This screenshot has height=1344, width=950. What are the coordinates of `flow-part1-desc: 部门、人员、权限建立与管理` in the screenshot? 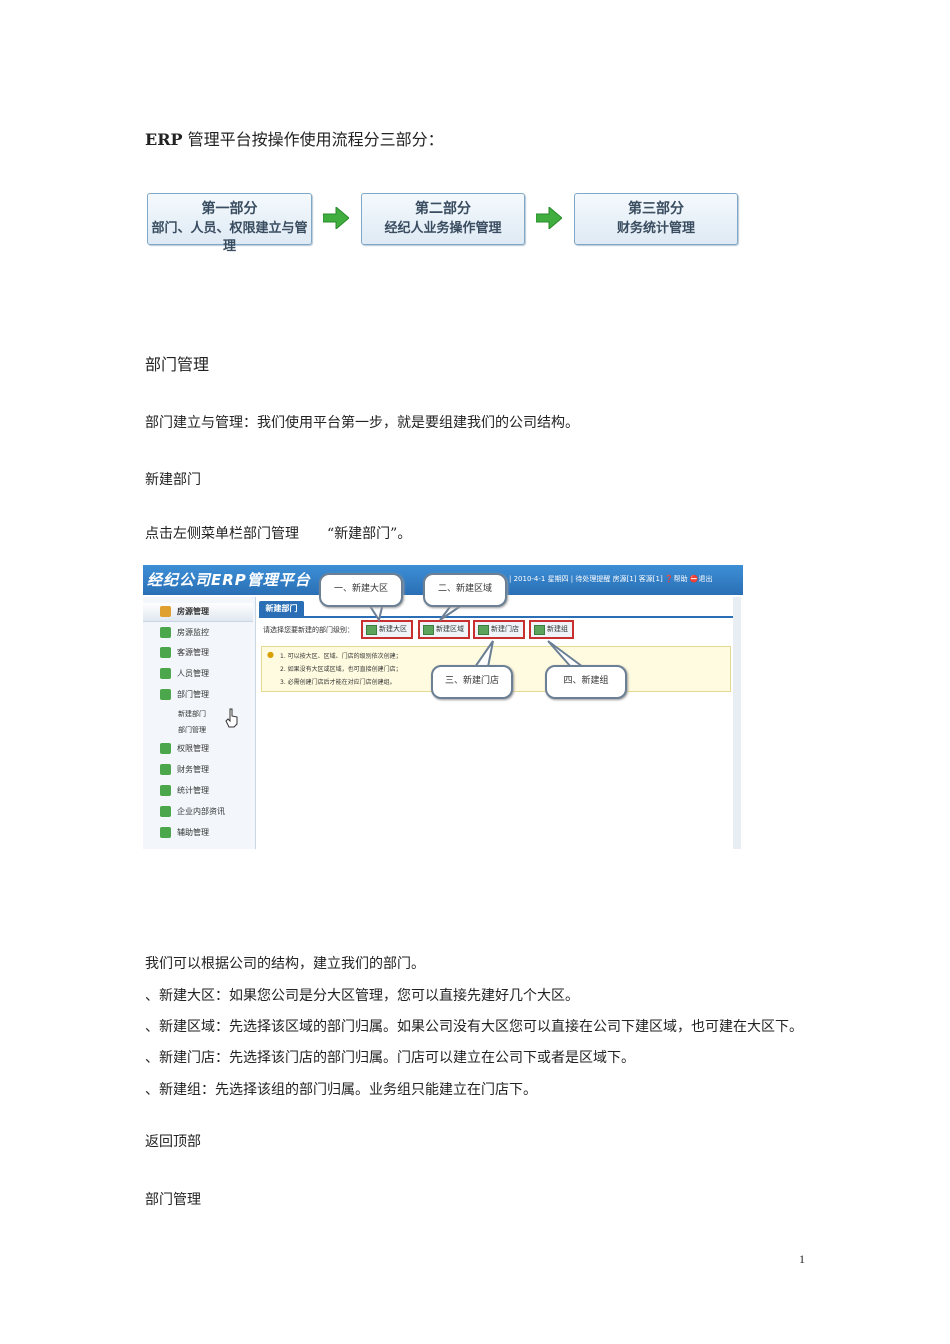 It's located at (229, 237).